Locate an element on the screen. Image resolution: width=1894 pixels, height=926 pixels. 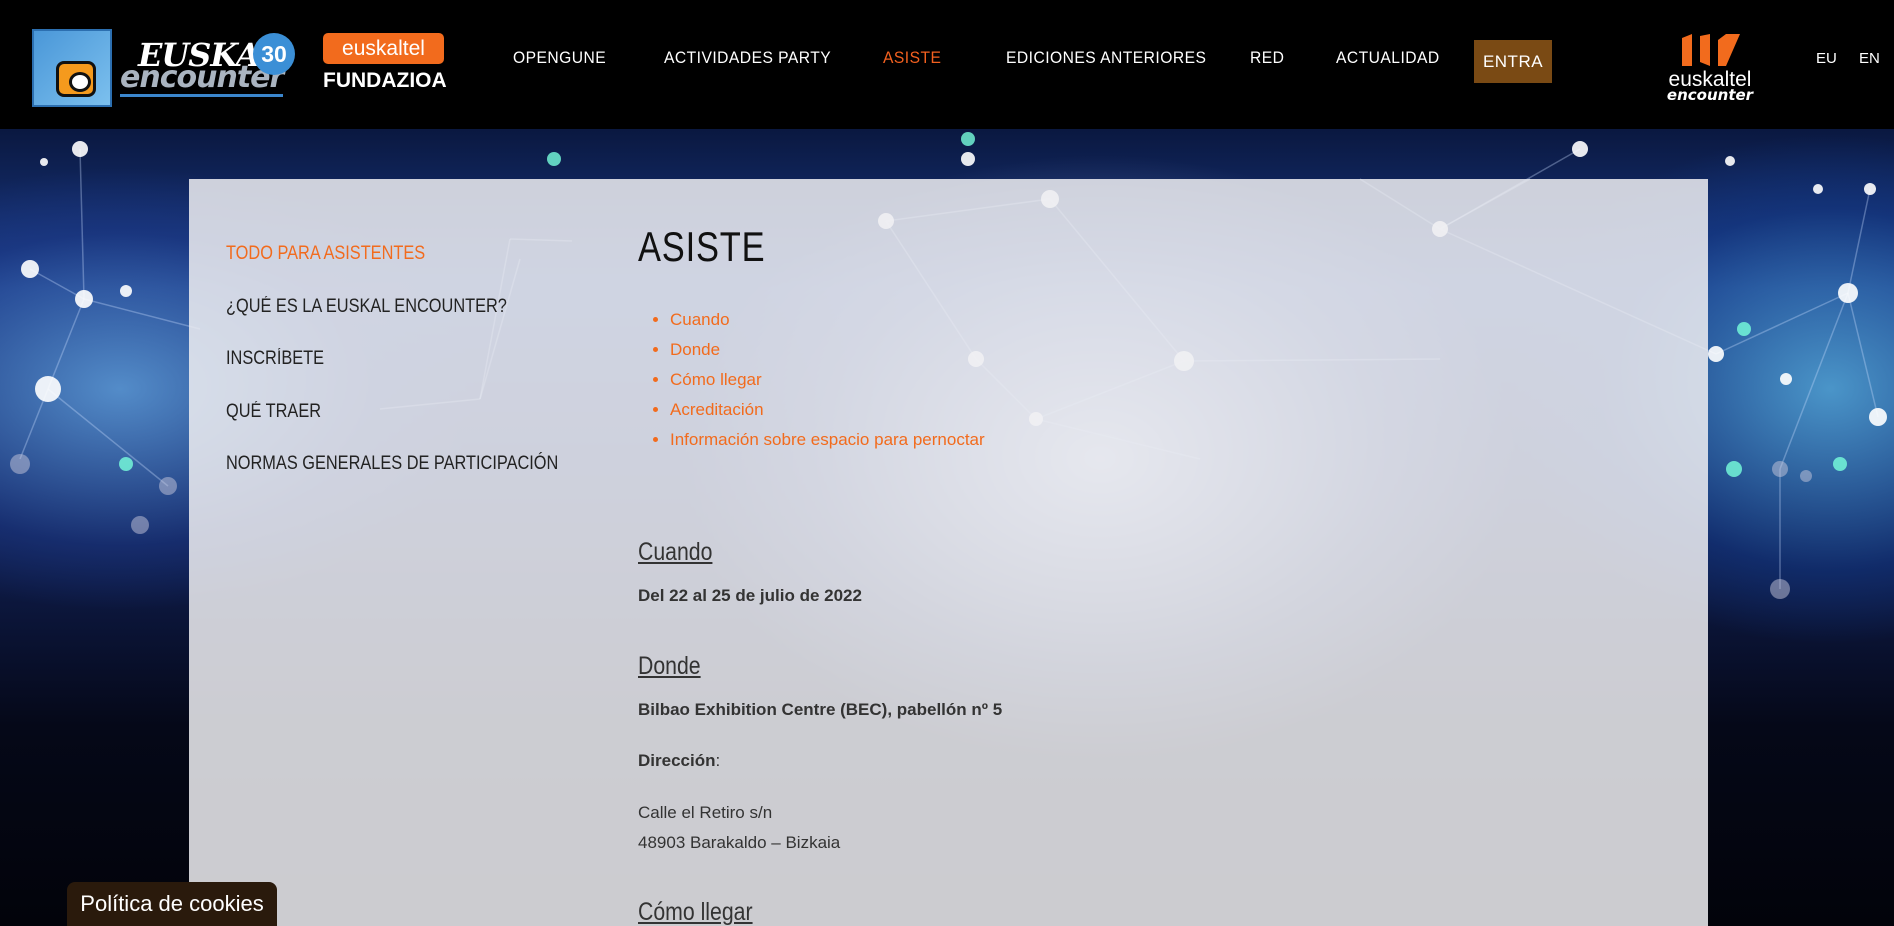
lang-eu: EU is located at coordinates (1826, 58).